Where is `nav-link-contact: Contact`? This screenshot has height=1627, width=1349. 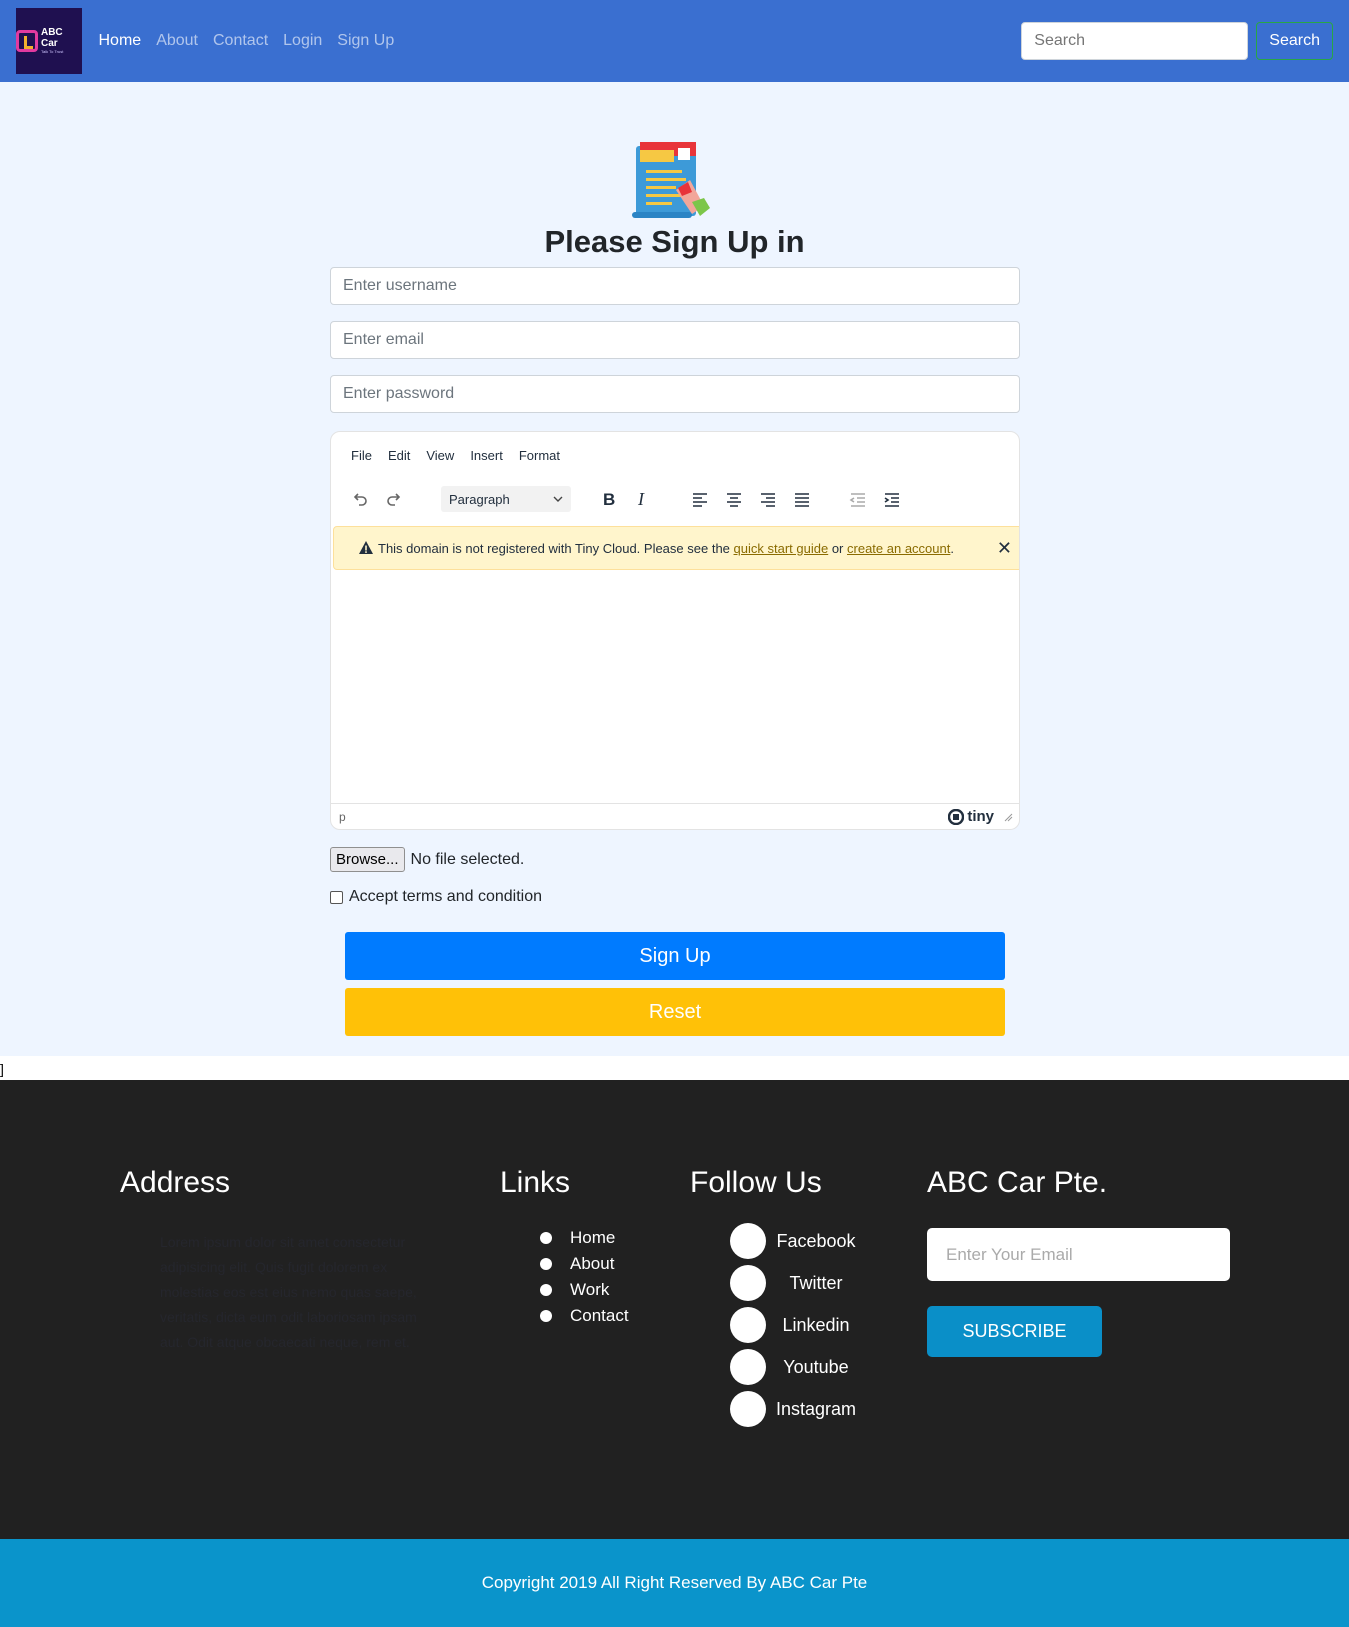
nav-link-contact: Contact is located at coordinates (241, 41).